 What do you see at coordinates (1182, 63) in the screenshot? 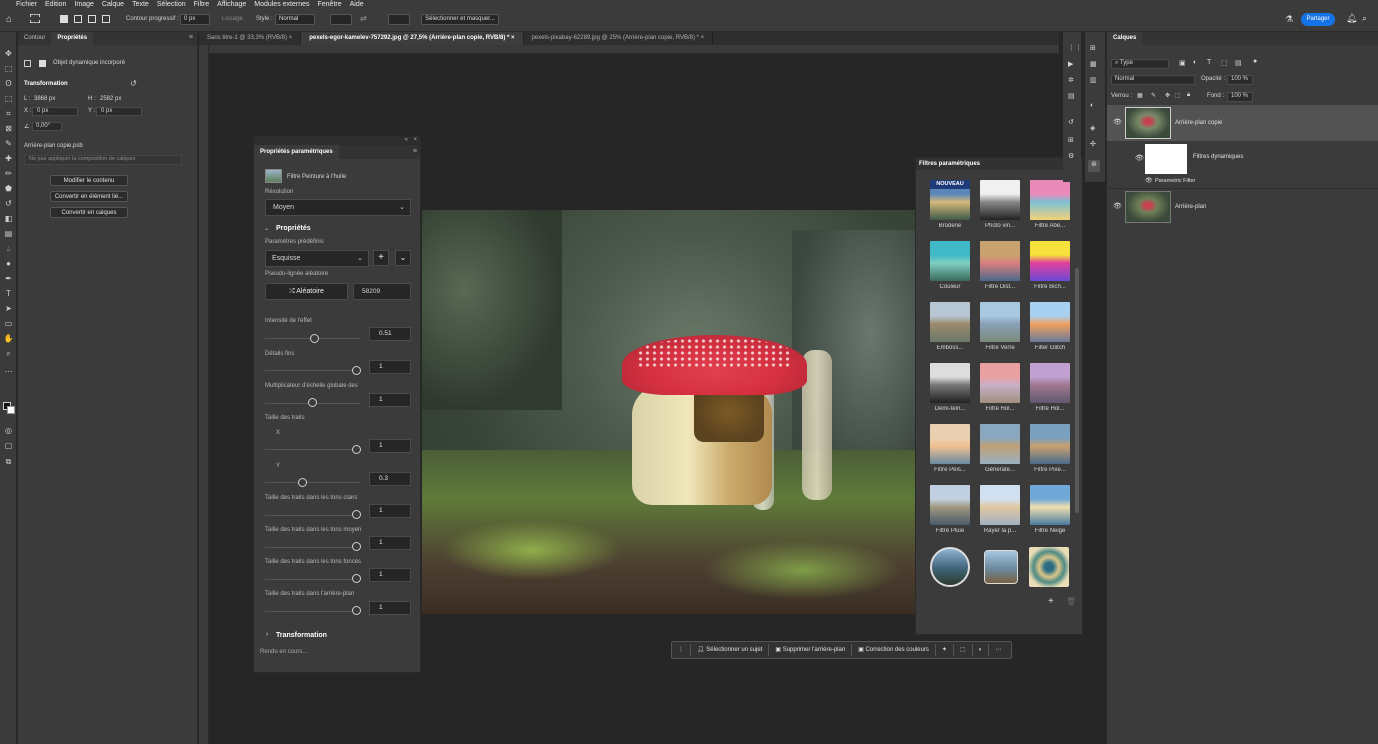
I see `pixel-filter-icon: ▣` at bounding box center [1182, 63].